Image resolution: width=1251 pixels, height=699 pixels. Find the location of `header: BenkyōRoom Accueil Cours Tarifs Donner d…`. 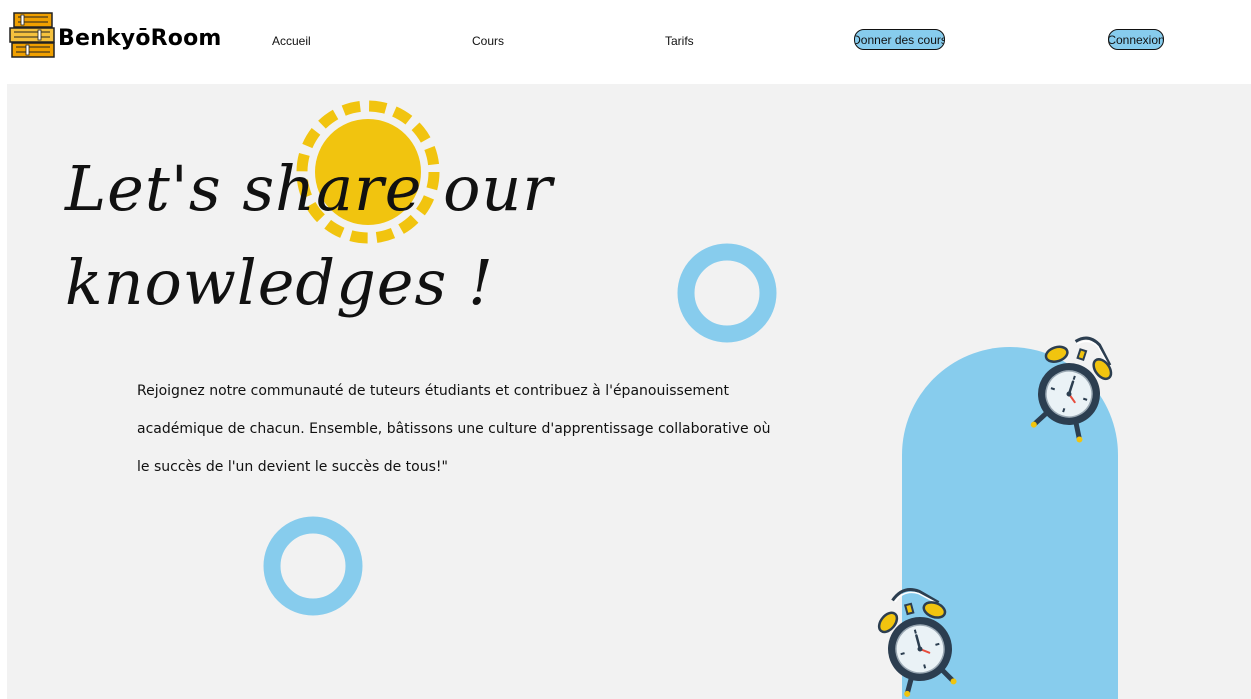

header: BenkyōRoom Accueil Cours Tarifs Donner d… is located at coordinates (625, 42).